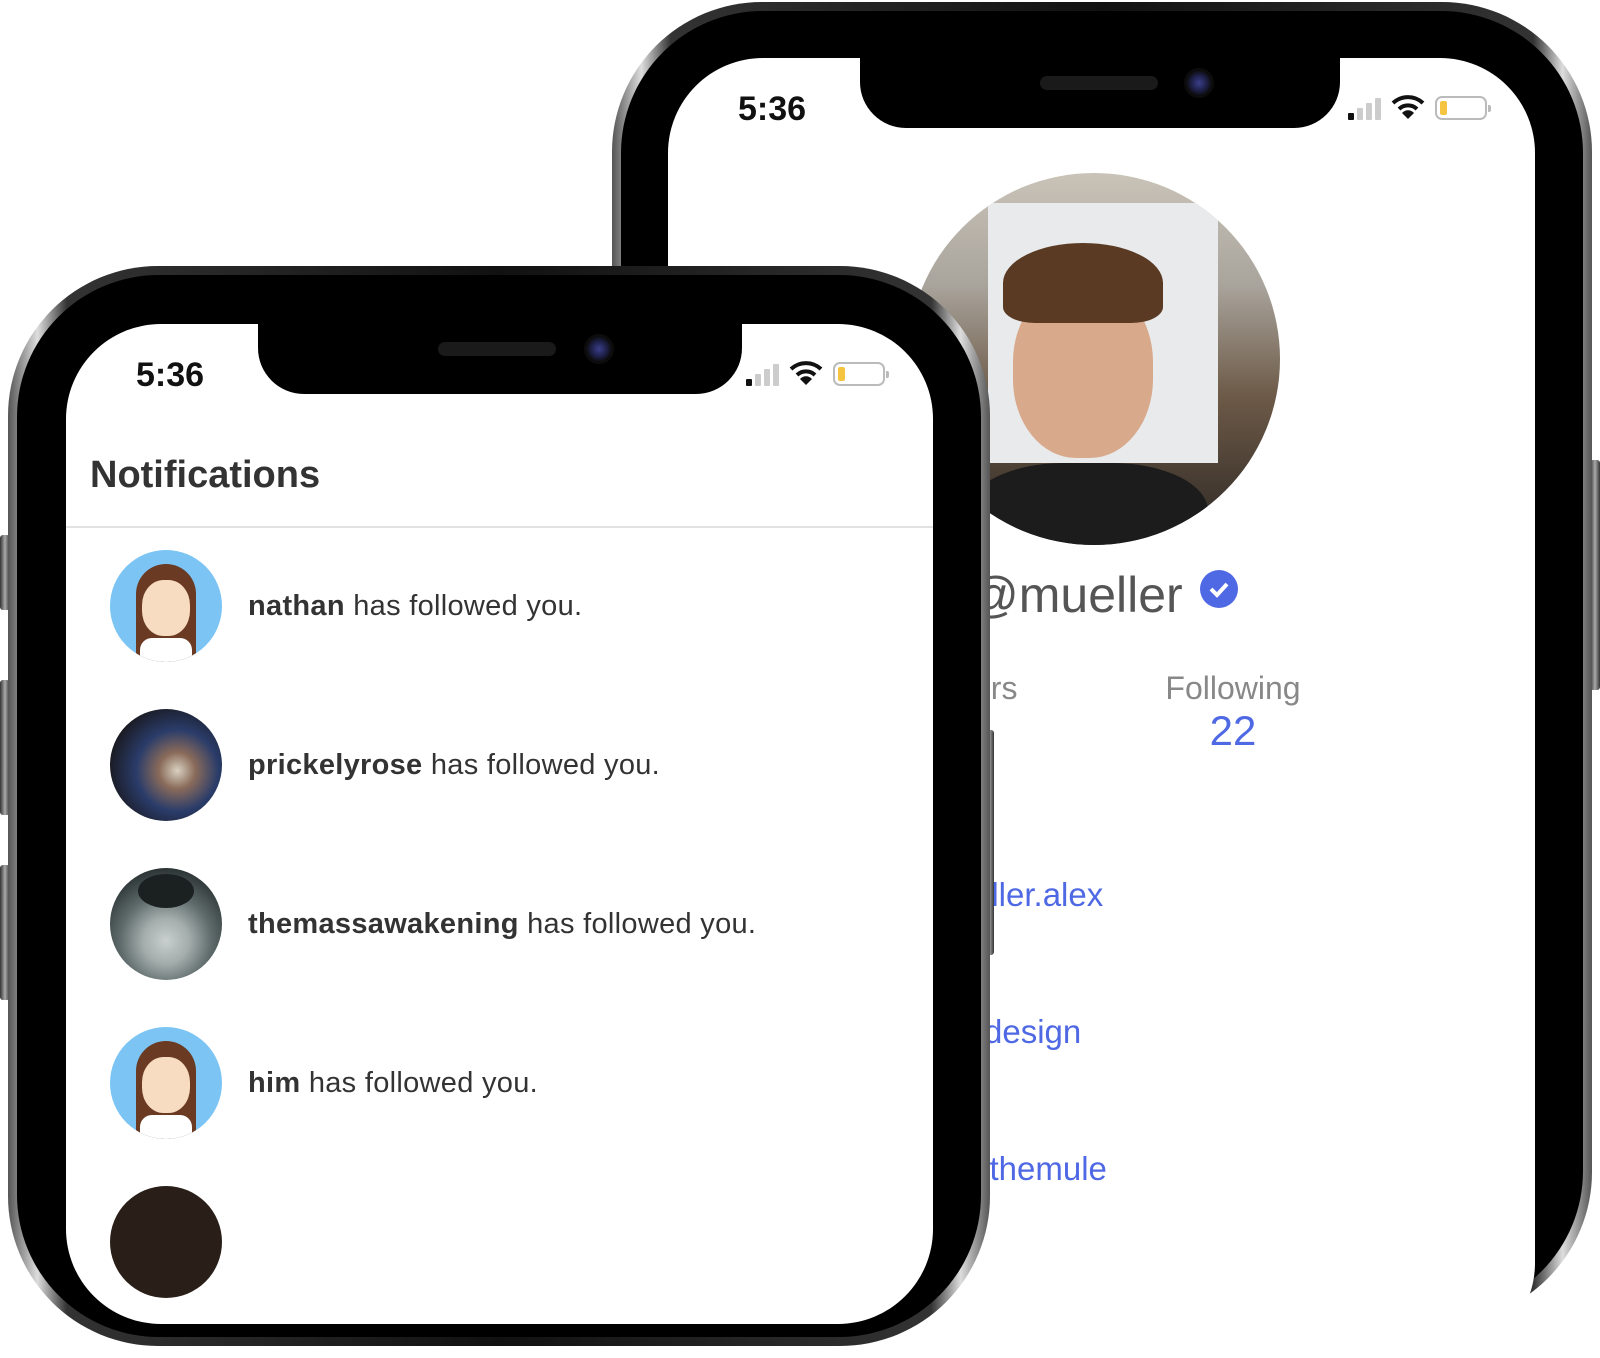 This screenshot has height=1358, width=1600. What do you see at coordinates (335, 765) in the screenshot?
I see `username: prickelyrose` at bounding box center [335, 765].